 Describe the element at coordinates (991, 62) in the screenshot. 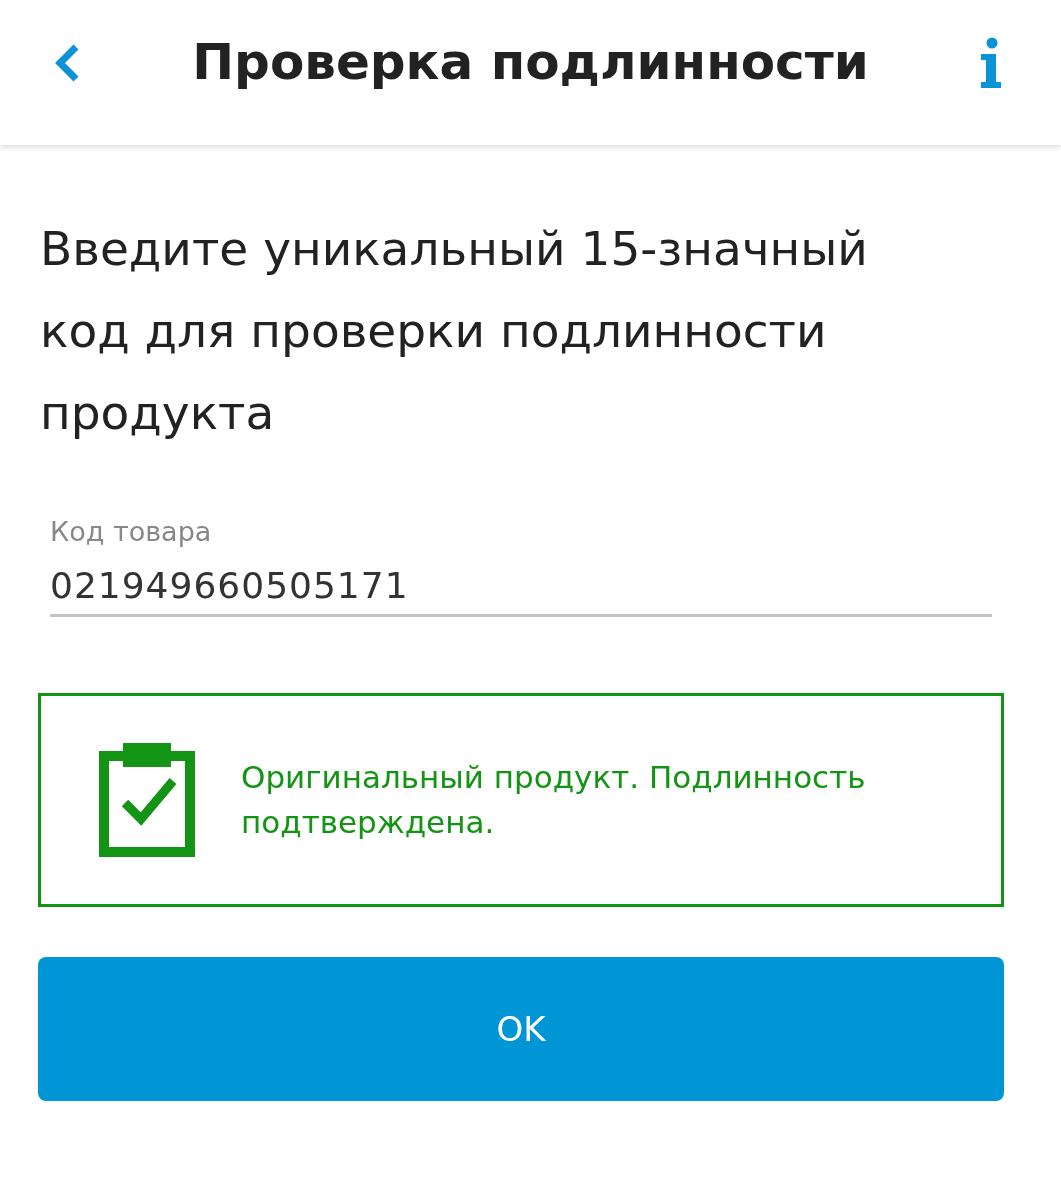

I see `info-icon` at that location.